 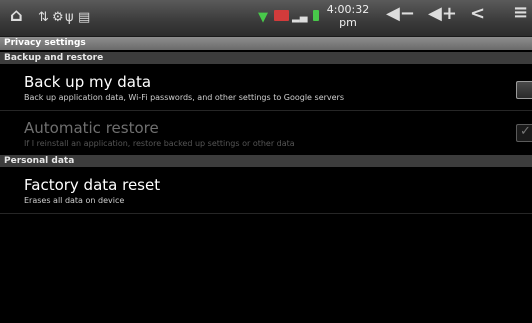 I want to click on clock-time: 4:00:32, so click(x=348, y=9).